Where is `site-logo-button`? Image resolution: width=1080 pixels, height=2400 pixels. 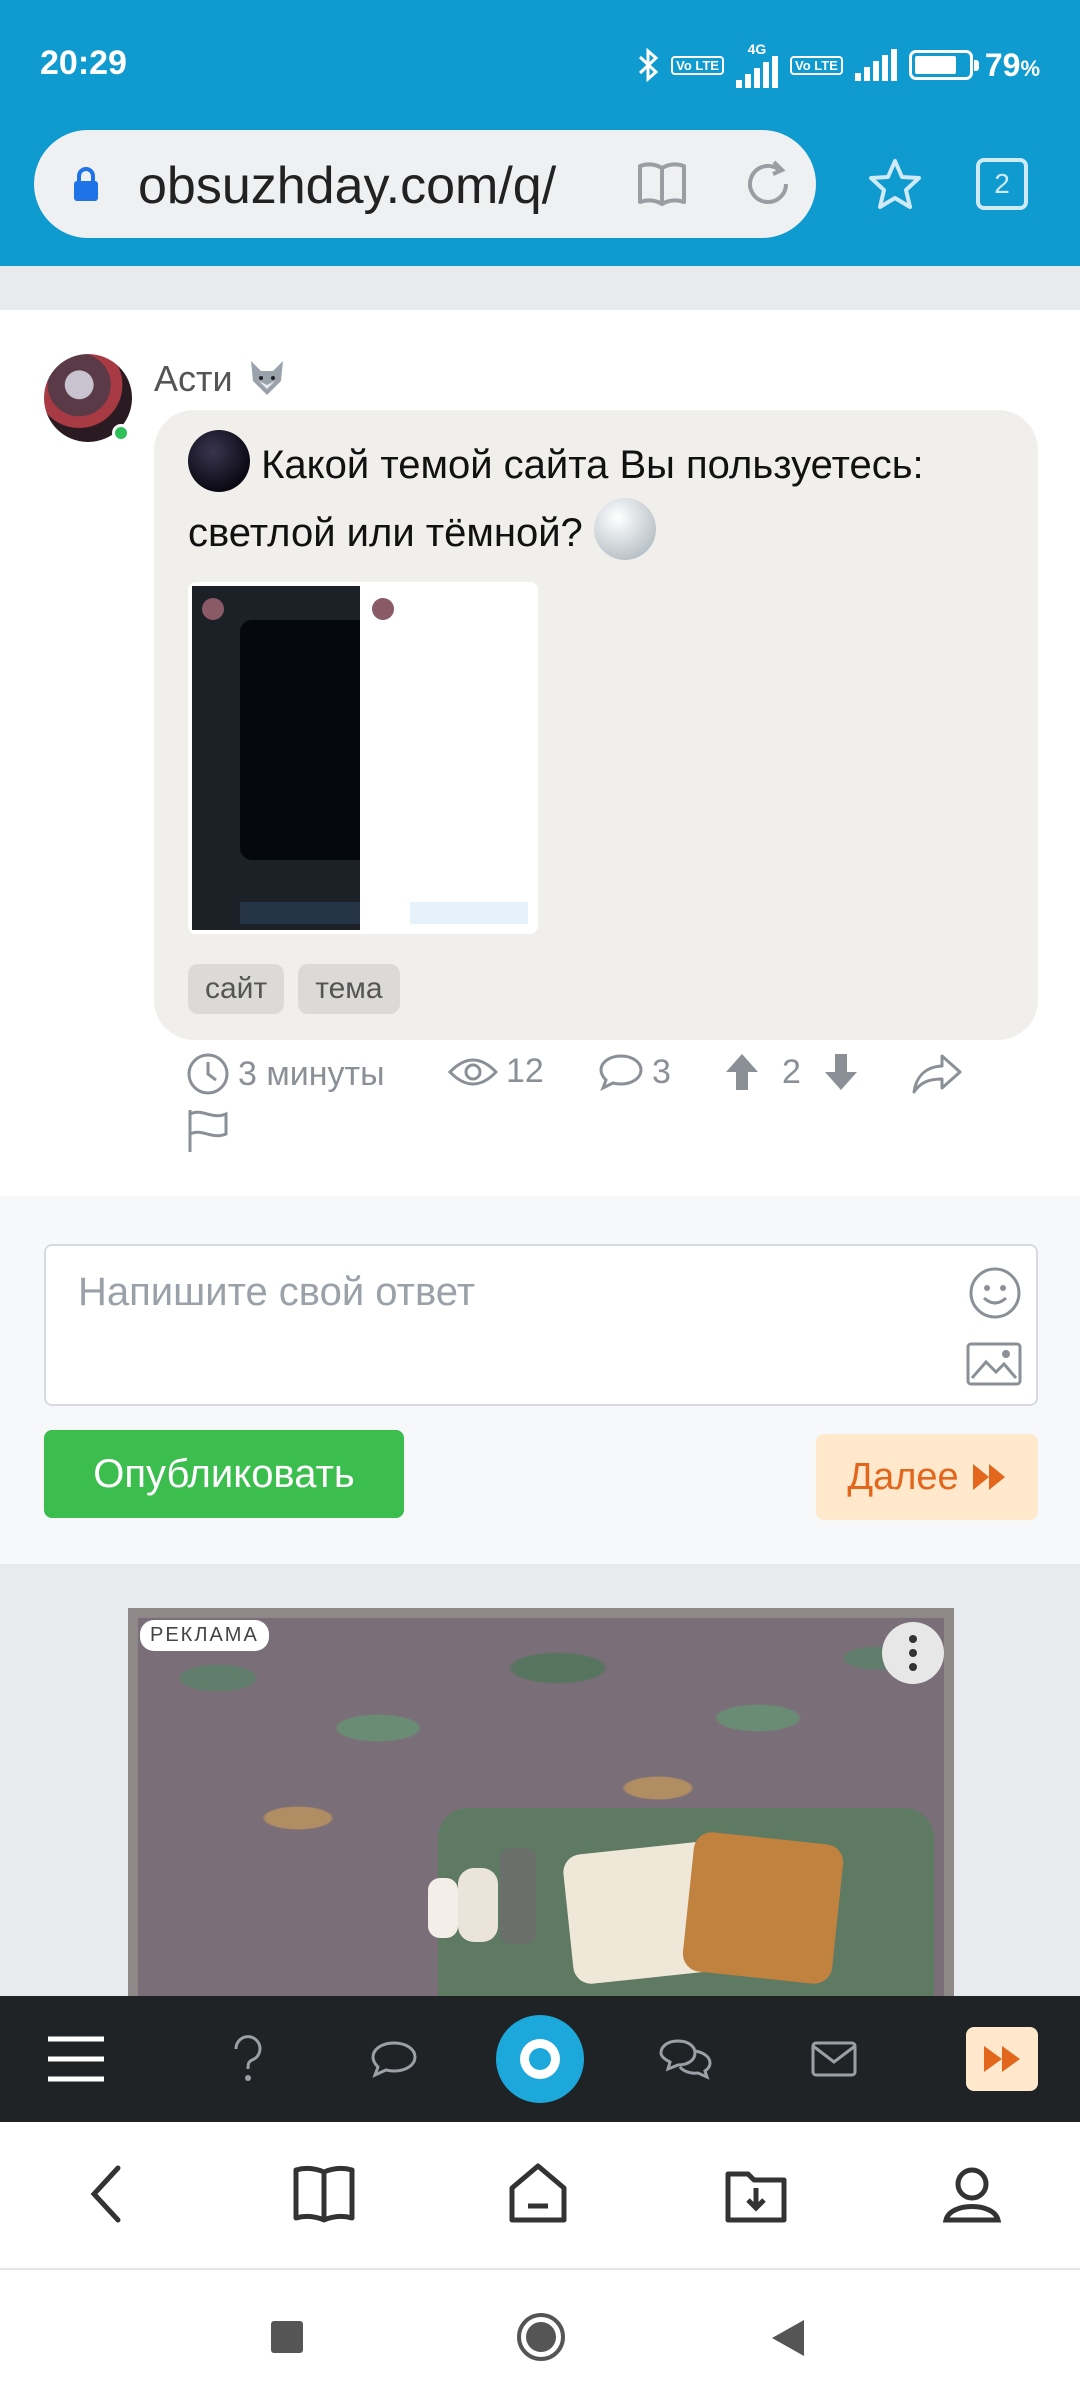 site-logo-button is located at coordinates (540, 2059).